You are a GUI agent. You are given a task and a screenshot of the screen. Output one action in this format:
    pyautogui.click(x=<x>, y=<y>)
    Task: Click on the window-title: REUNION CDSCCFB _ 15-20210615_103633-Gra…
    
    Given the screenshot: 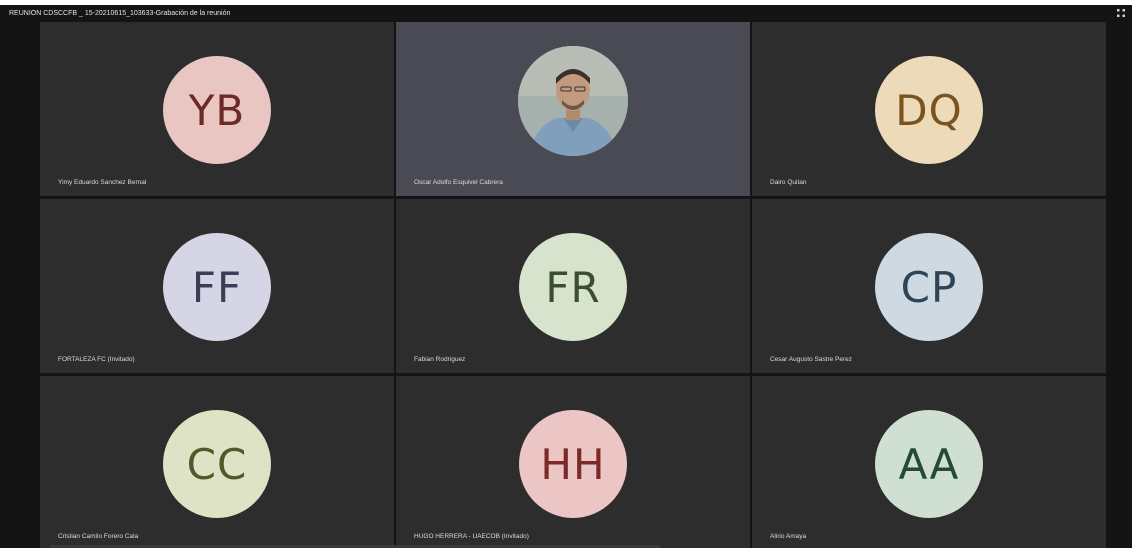 What is the action you would take?
    pyautogui.click(x=120, y=13)
    